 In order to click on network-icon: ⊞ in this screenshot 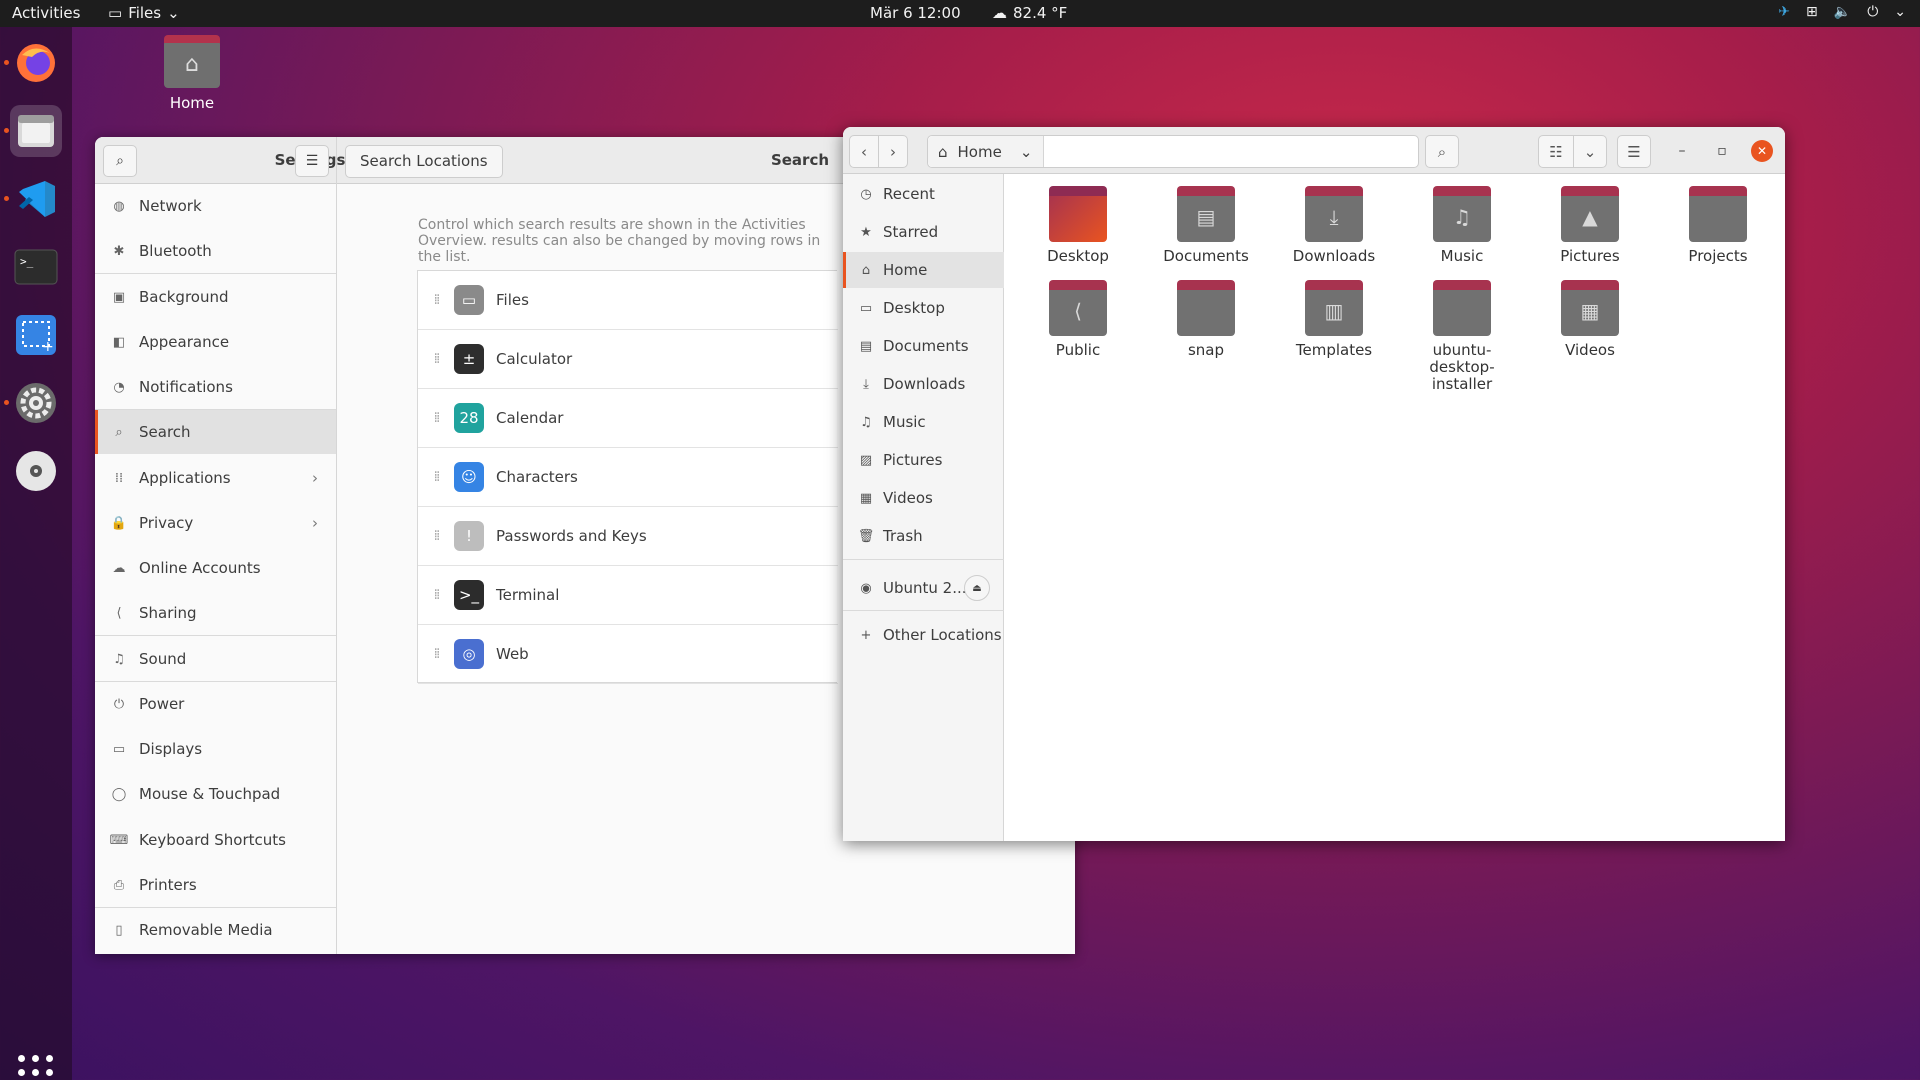, I will do `click(1812, 12)`.